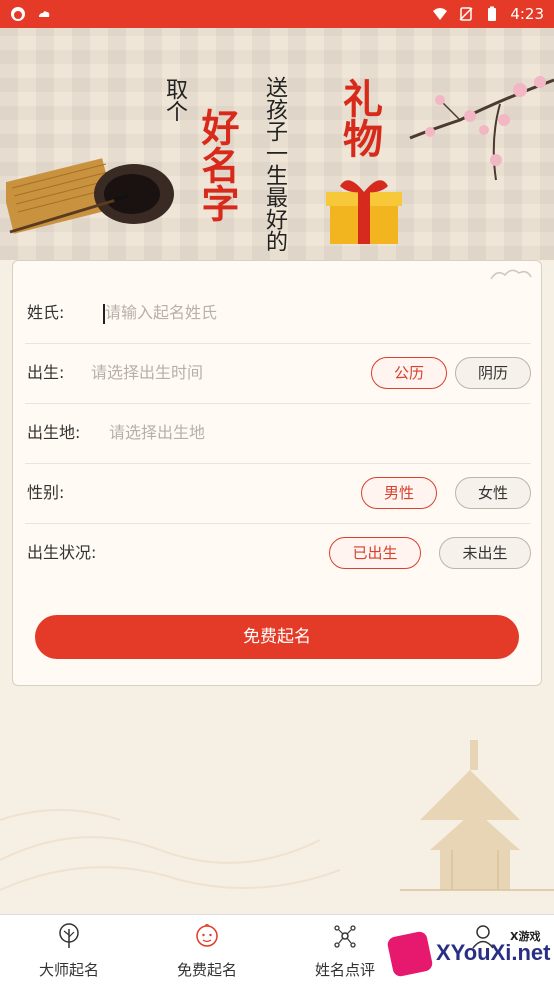 The width and height of the screenshot is (554, 987). What do you see at coordinates (492, 13) in the screenshot?
I see `battery-icon` at bounding box center [492, 13].